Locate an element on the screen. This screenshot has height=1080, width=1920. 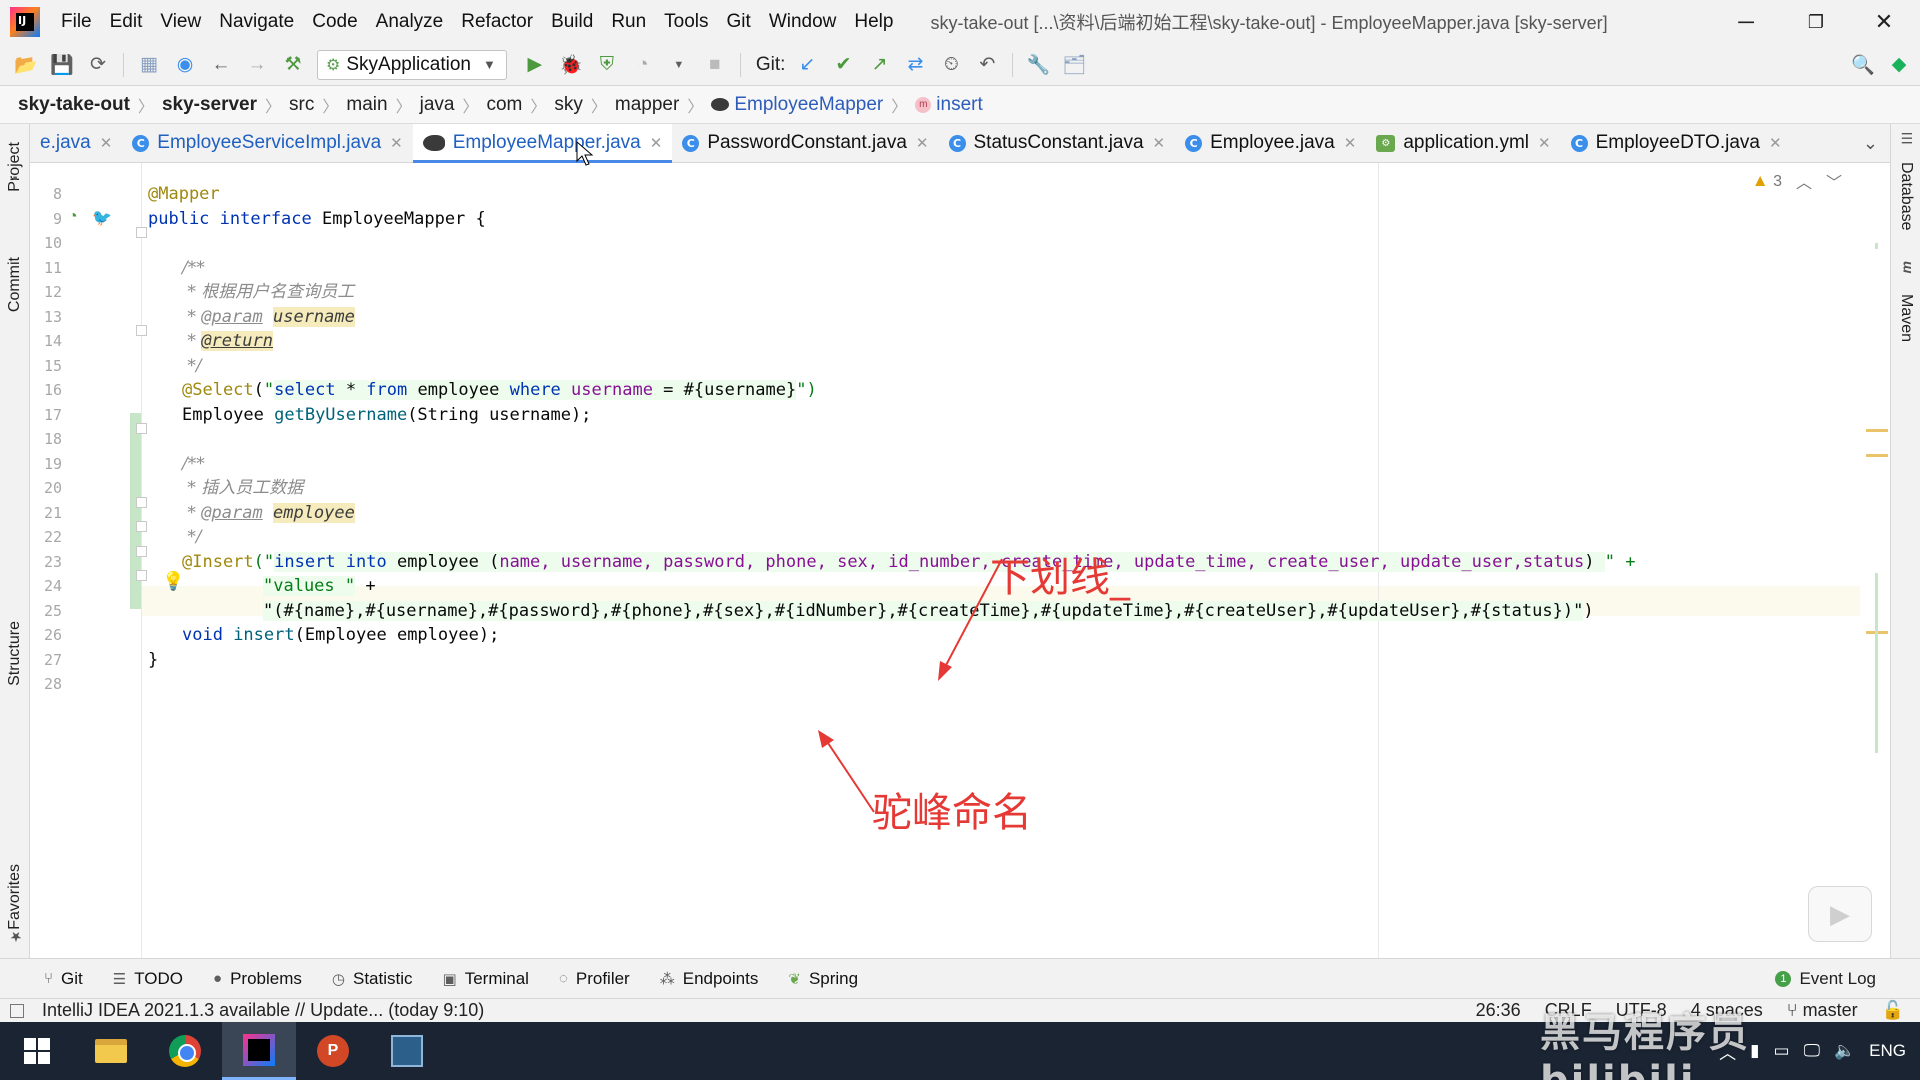
breadcrumb-item-module: sky-server is located at coordinates (209, 105).